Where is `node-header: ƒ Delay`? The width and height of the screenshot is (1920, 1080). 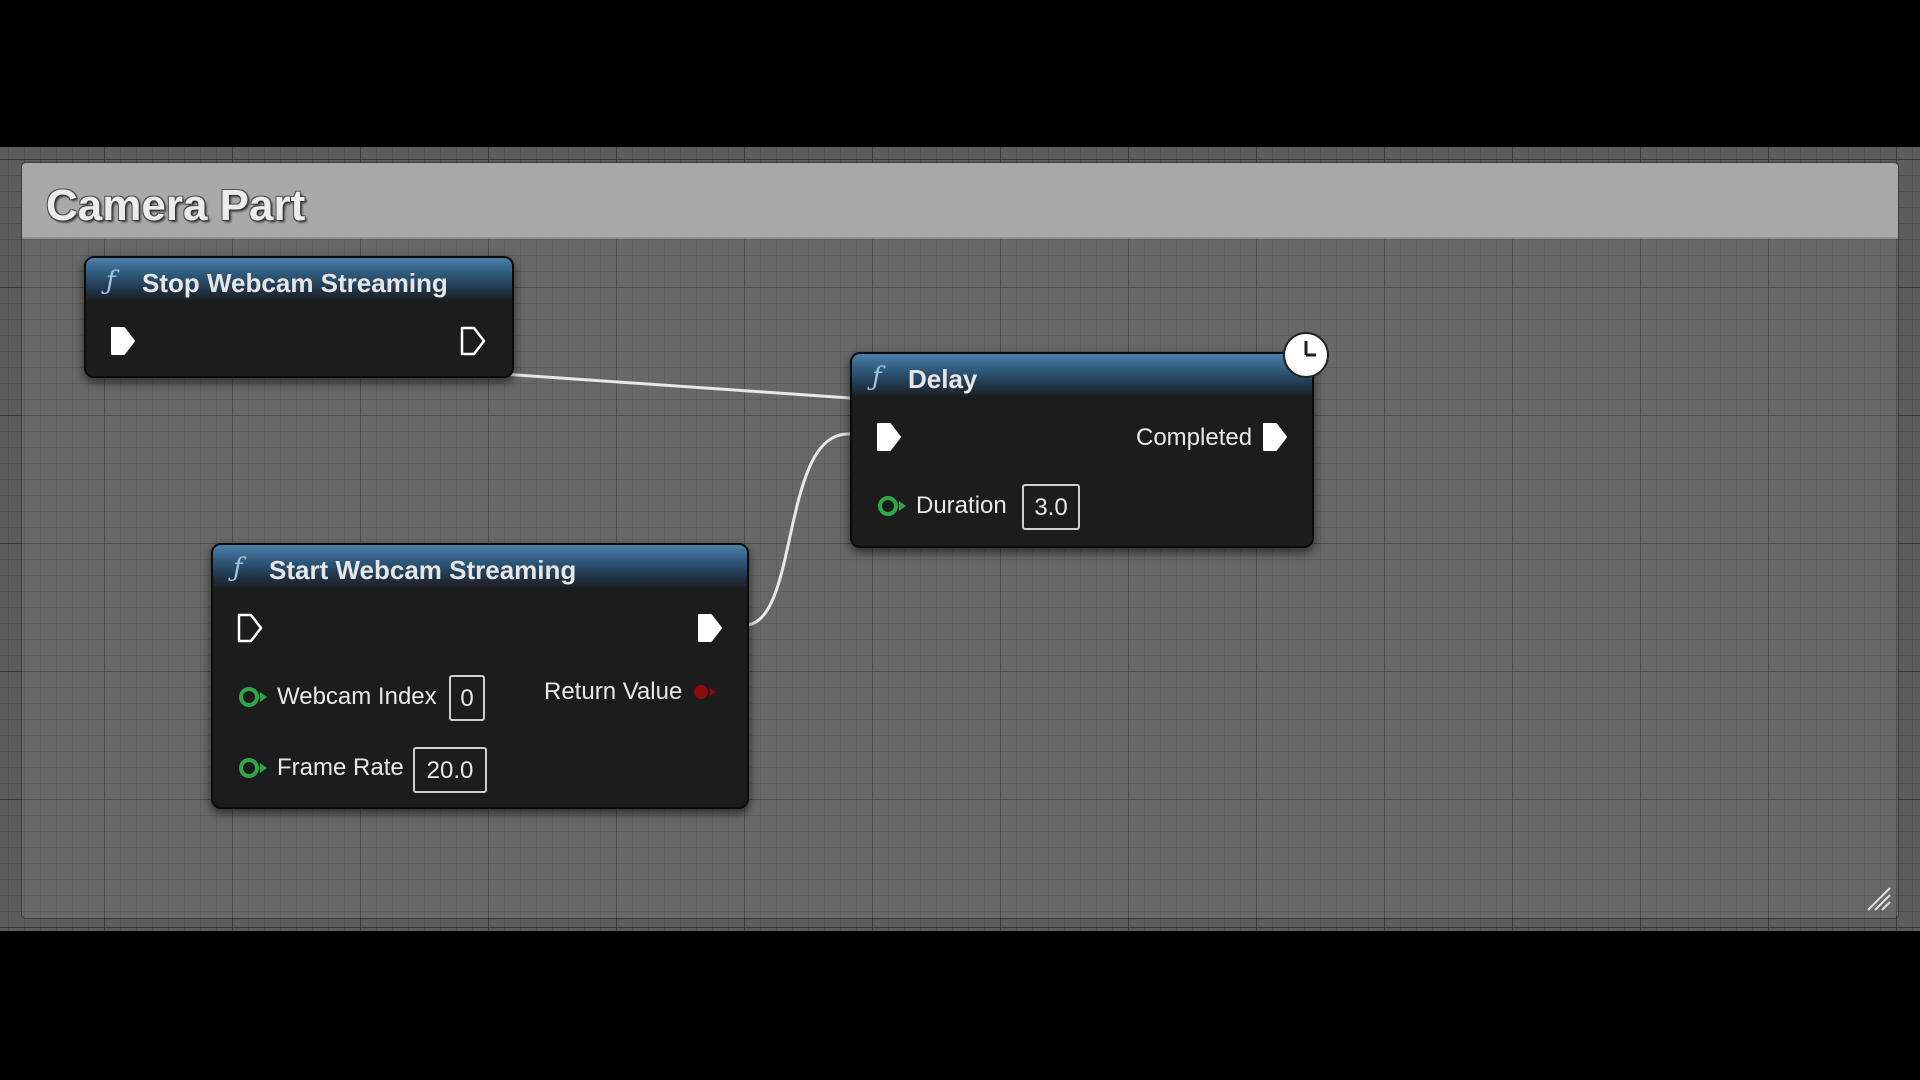
node-header: ƒ Delay is located at coordinates (1082, 376).